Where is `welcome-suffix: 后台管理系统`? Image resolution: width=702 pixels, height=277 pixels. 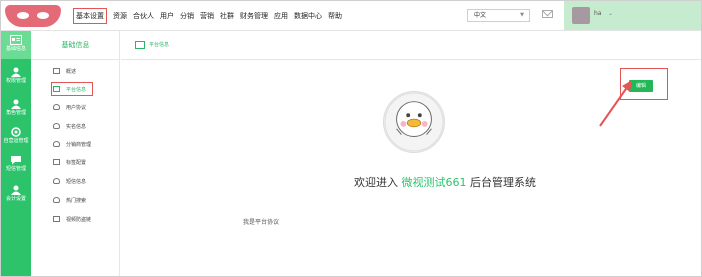 welcome-suffix: 后台管理系统 is located at coordinates (503, 182).